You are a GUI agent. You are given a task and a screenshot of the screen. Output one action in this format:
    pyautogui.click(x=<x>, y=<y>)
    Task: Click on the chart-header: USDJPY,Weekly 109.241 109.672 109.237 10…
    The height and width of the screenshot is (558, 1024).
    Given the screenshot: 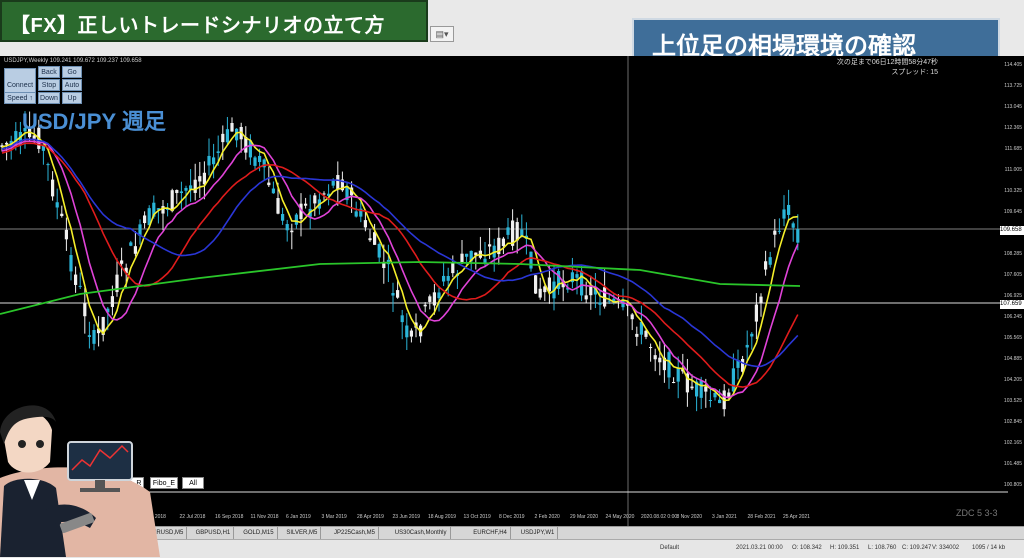 What is the action you would take?
    pyautogui.click(x=73, y=61)
    